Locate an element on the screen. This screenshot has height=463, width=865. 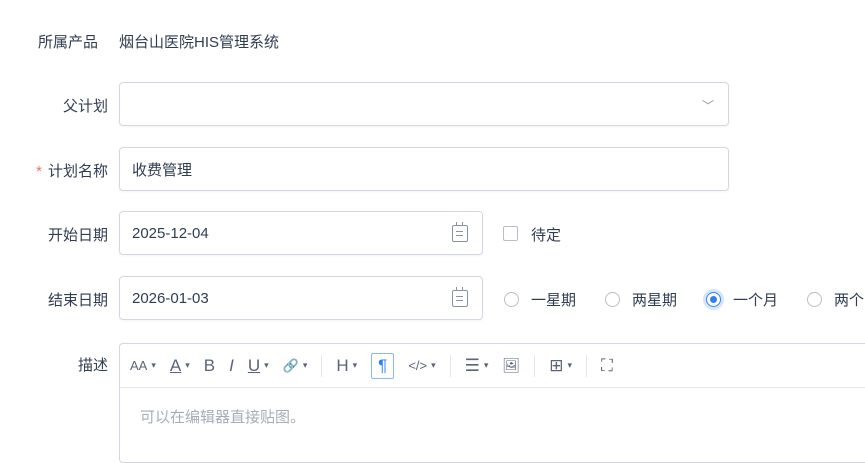
start-date-input: 2025-12-04 is located at coordinates (301, 233).